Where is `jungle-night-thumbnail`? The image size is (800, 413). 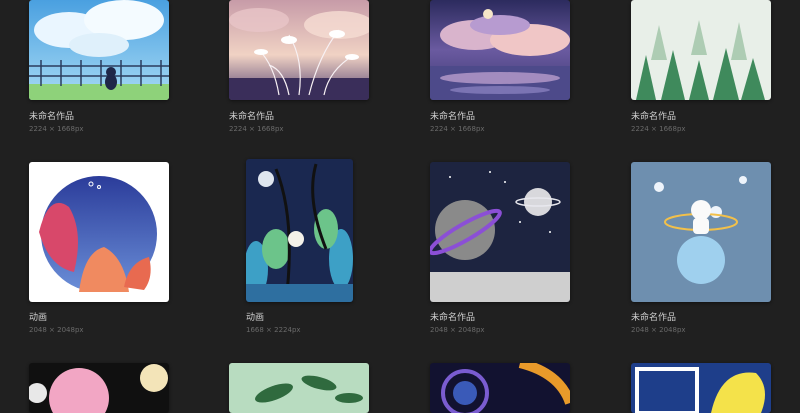
jungle-night-thumbnail is located at coordinates (299, 230).